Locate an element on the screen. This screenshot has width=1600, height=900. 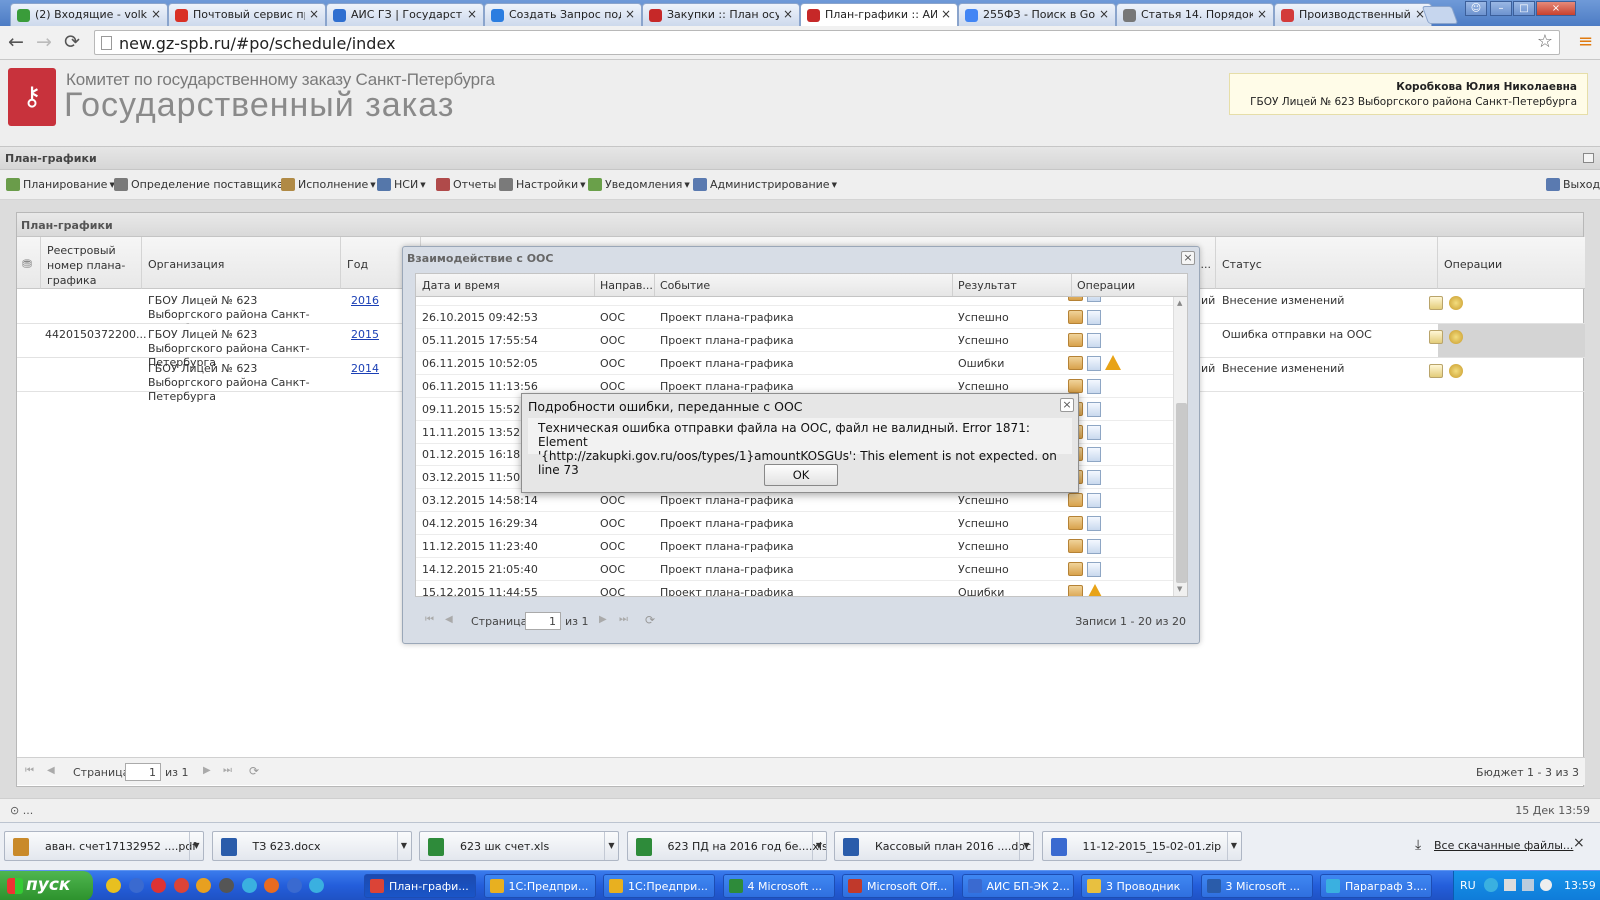
taskbar-item: 3 Проводник is located at coordinates (1137, 886).